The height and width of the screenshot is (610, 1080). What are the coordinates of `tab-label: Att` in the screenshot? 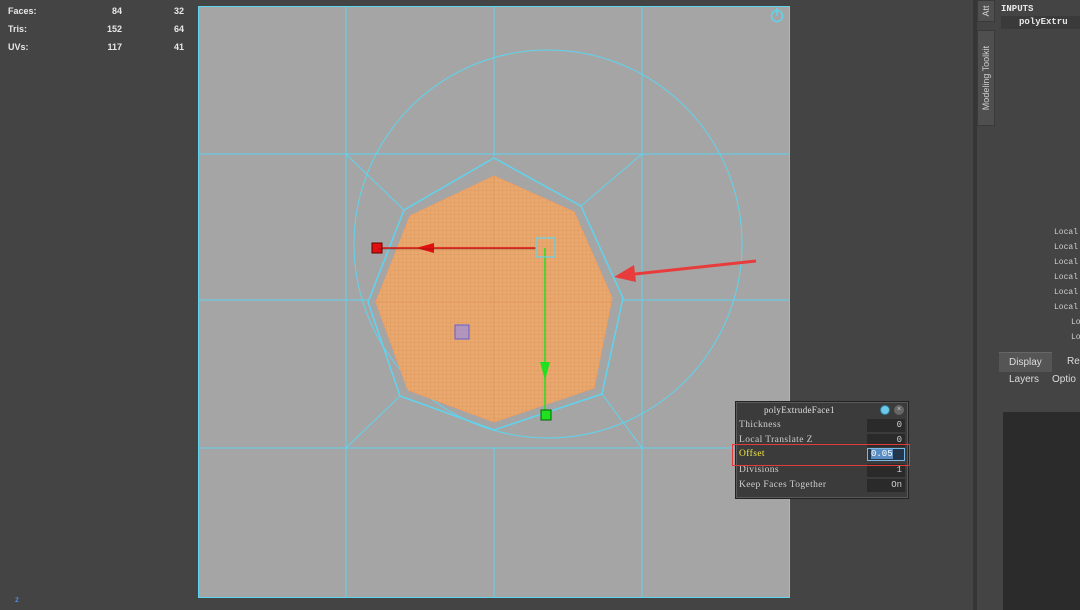 It's located at (986, 11).